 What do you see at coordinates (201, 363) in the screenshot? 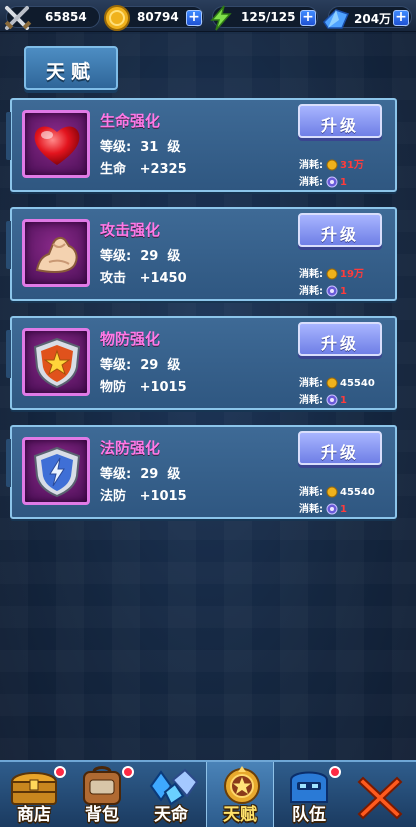
I see `talent-card-phys-def: 物防强化 等级: 29 级 物防 +1015 升级 消耗: 45540 消耗: 1` at bounding box center [201, 363].